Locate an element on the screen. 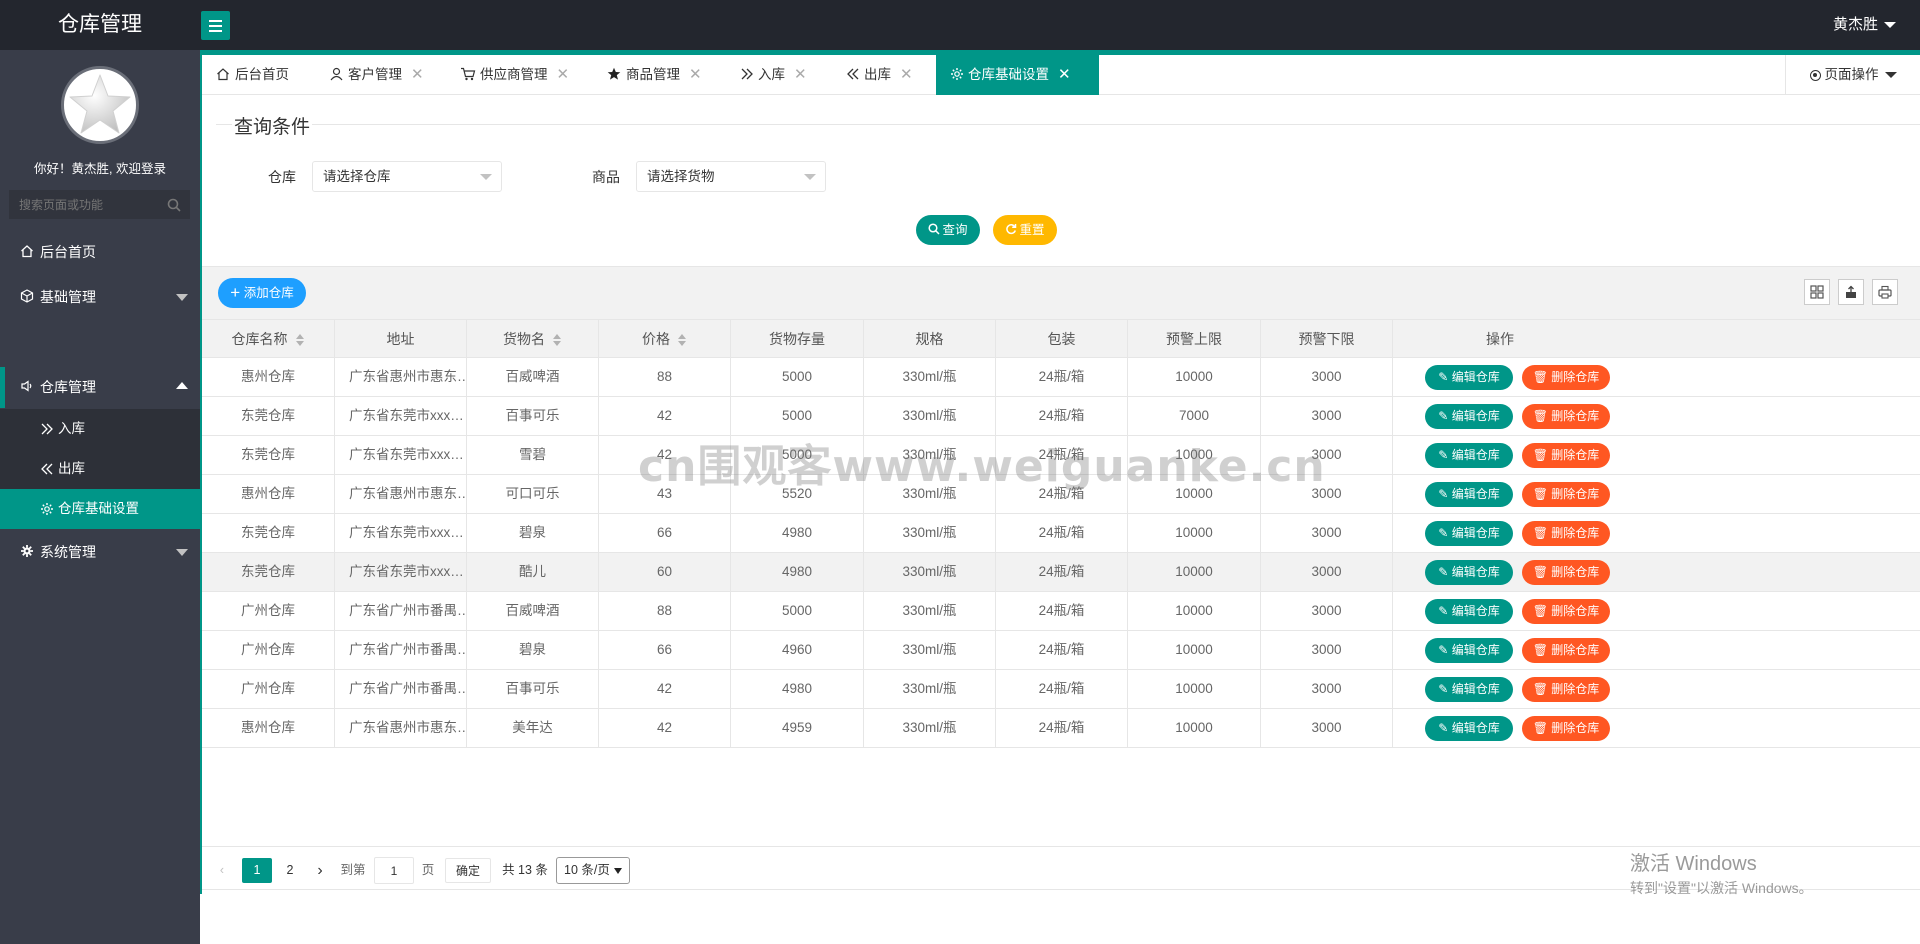 The image size is (1920, 944). tab-outbound: 出库 ✕ is located at coordinates (879, 75).